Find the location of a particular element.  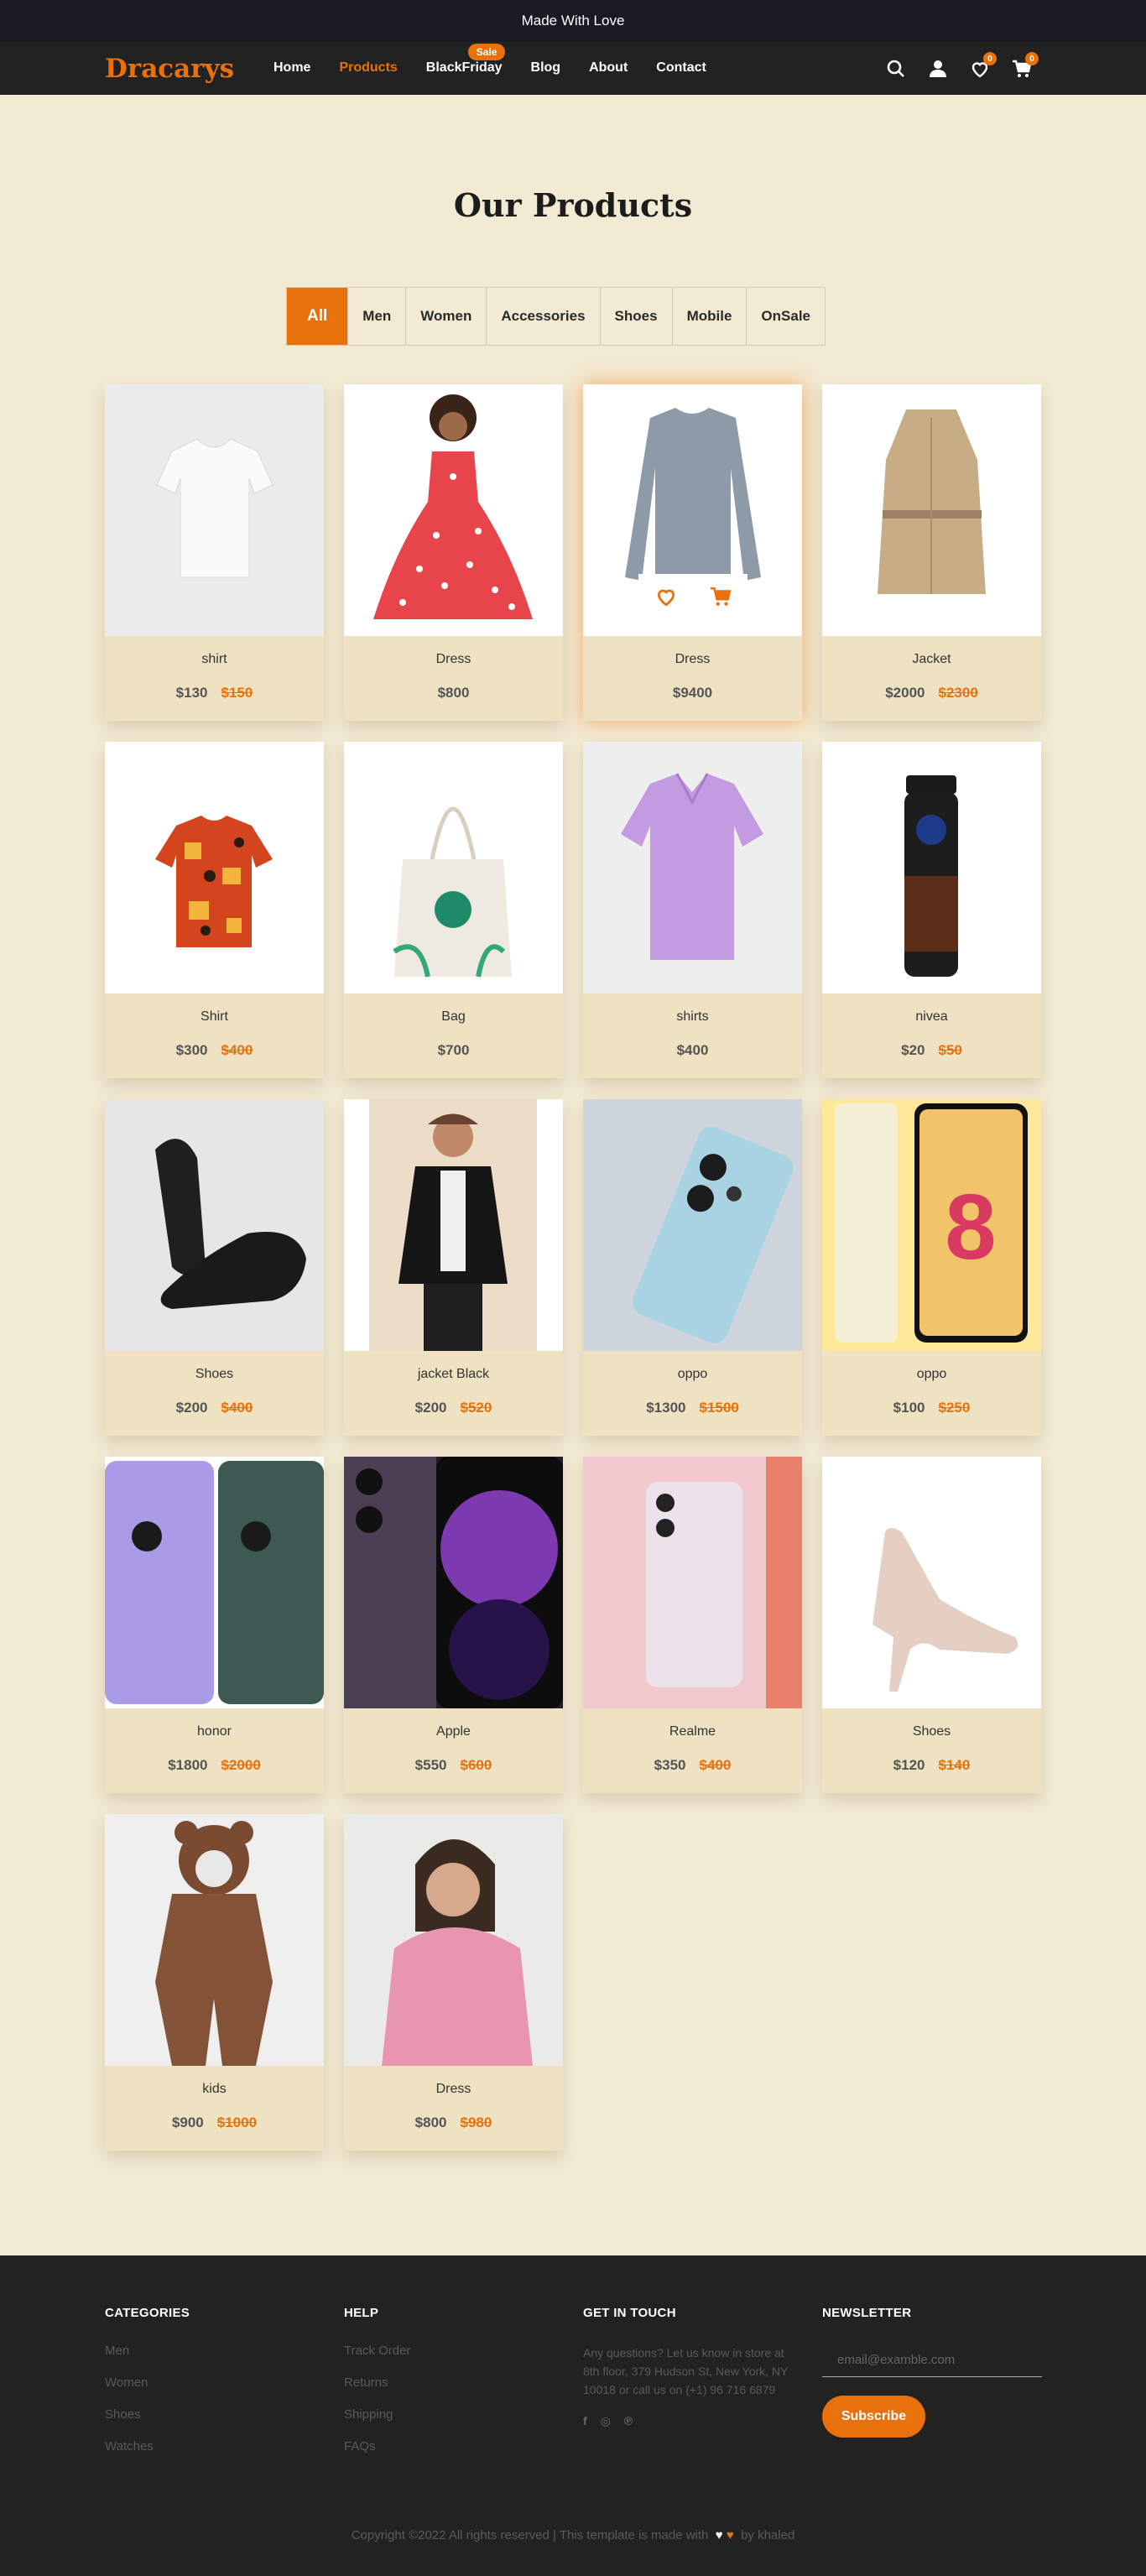

filter-all: All is located at coordinates (318, 316).